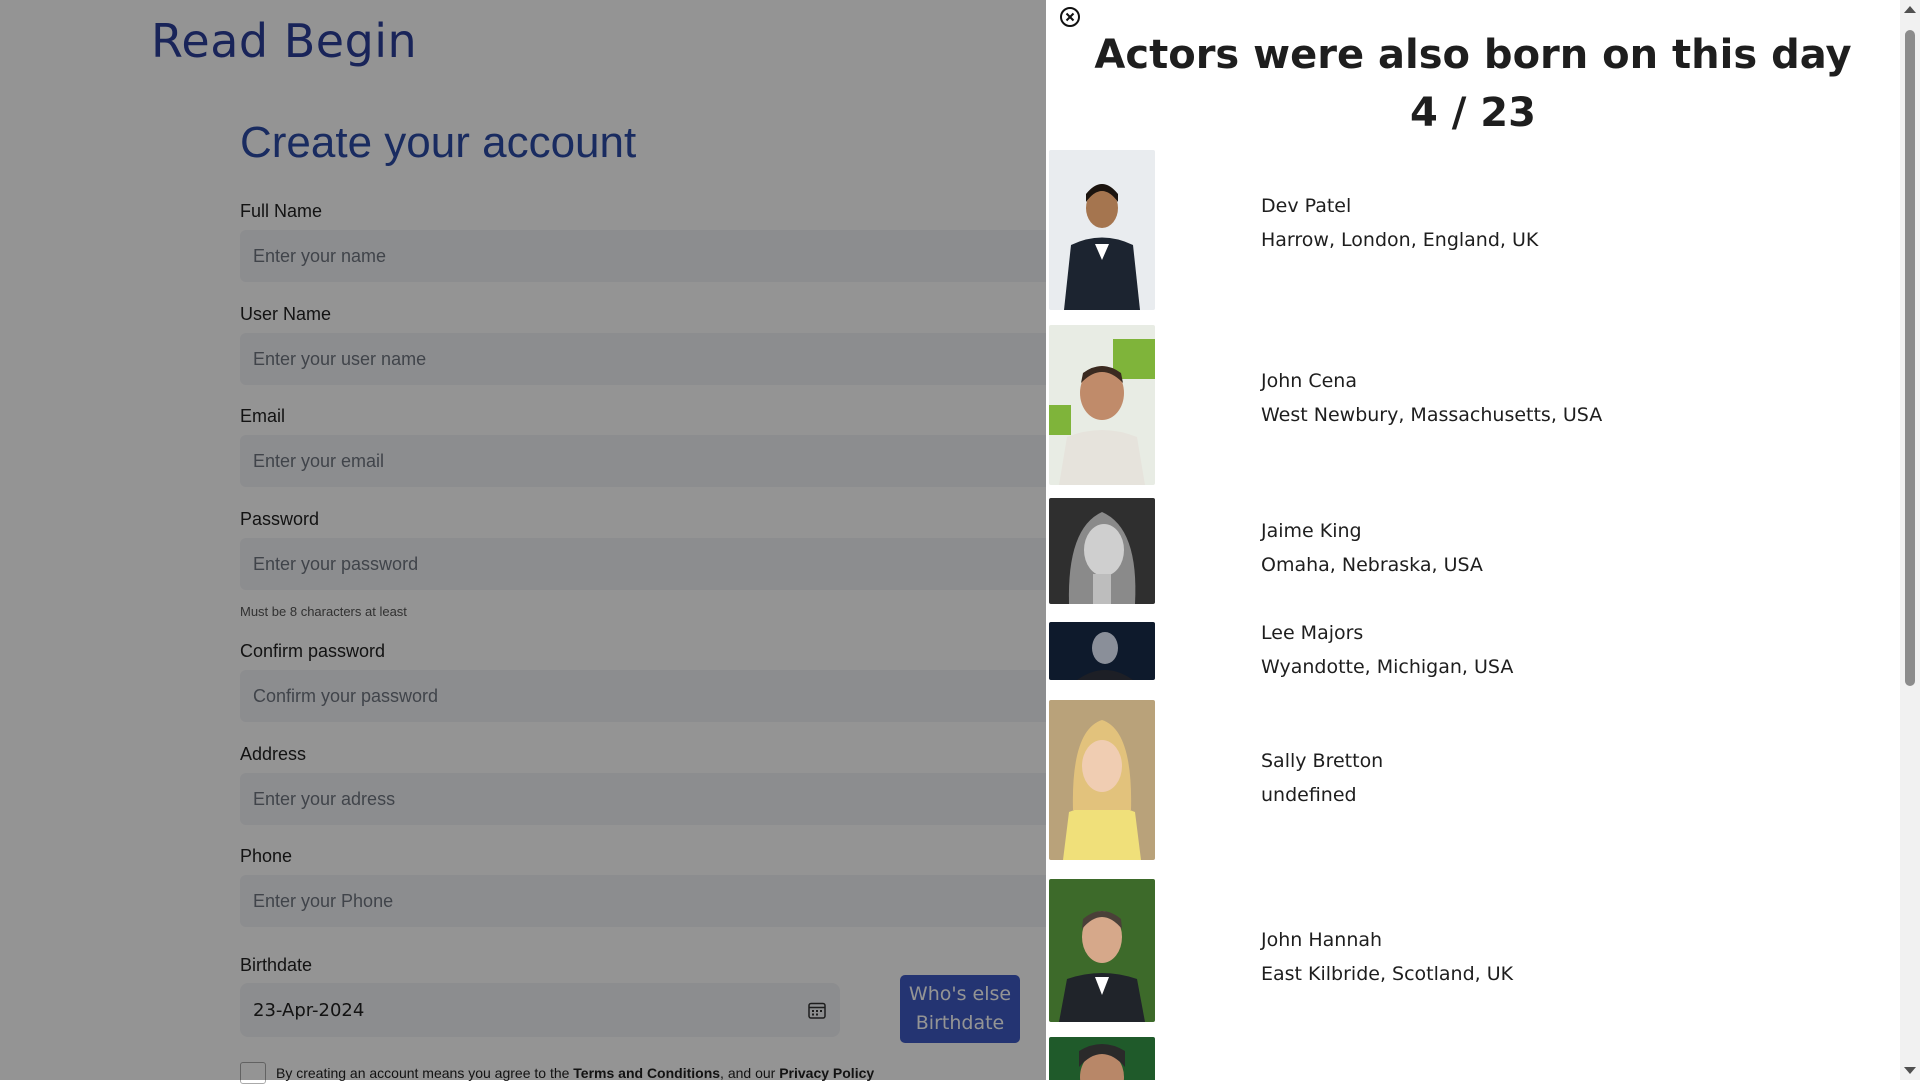 This screenshot has width=1920, height=1084. What do you see at coordinates (1432, 415) in the screenshot?
I see `actor-birthplace: West Newbury, Massachusetts, USA` at bounding box center [1432, 415].